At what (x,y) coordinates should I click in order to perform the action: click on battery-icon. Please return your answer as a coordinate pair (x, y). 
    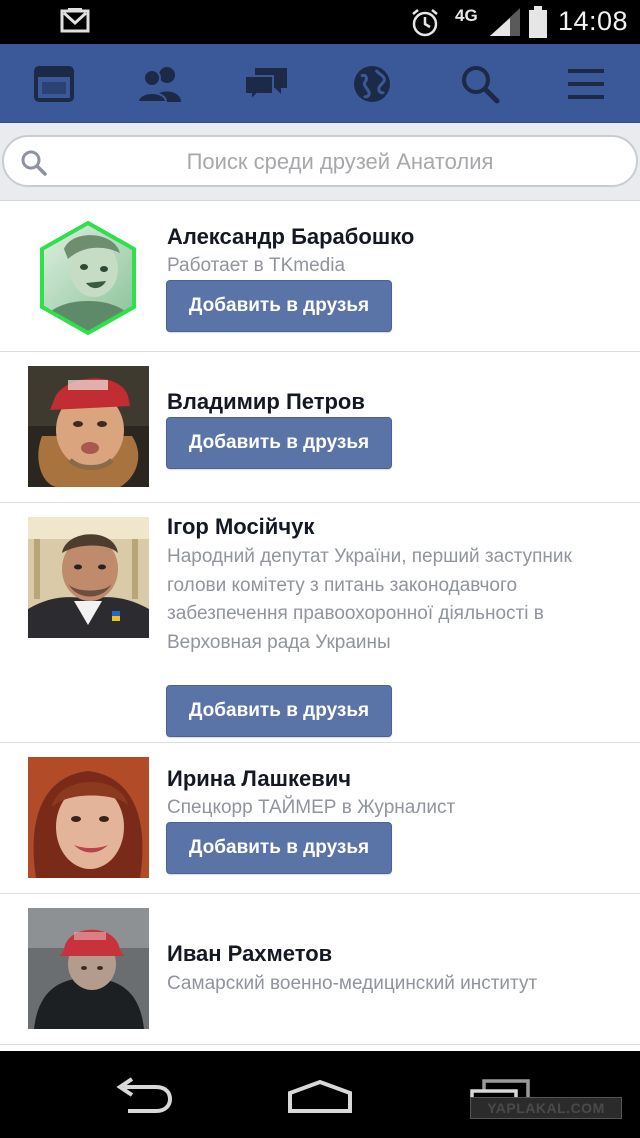
    Looking at the image, I should click on (538, 22).